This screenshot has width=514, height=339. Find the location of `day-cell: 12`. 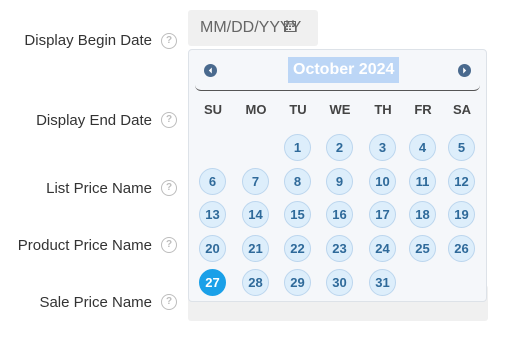

day-cell: 12 is located at coordinates (461, 181).